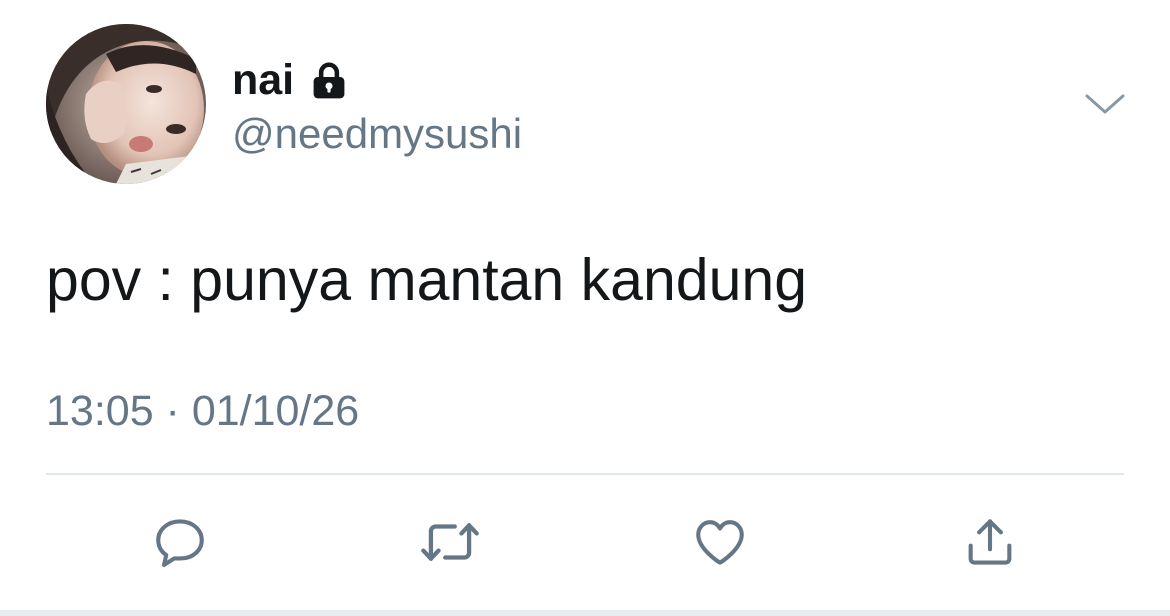  I want to click on avatar, so click(126, 104).